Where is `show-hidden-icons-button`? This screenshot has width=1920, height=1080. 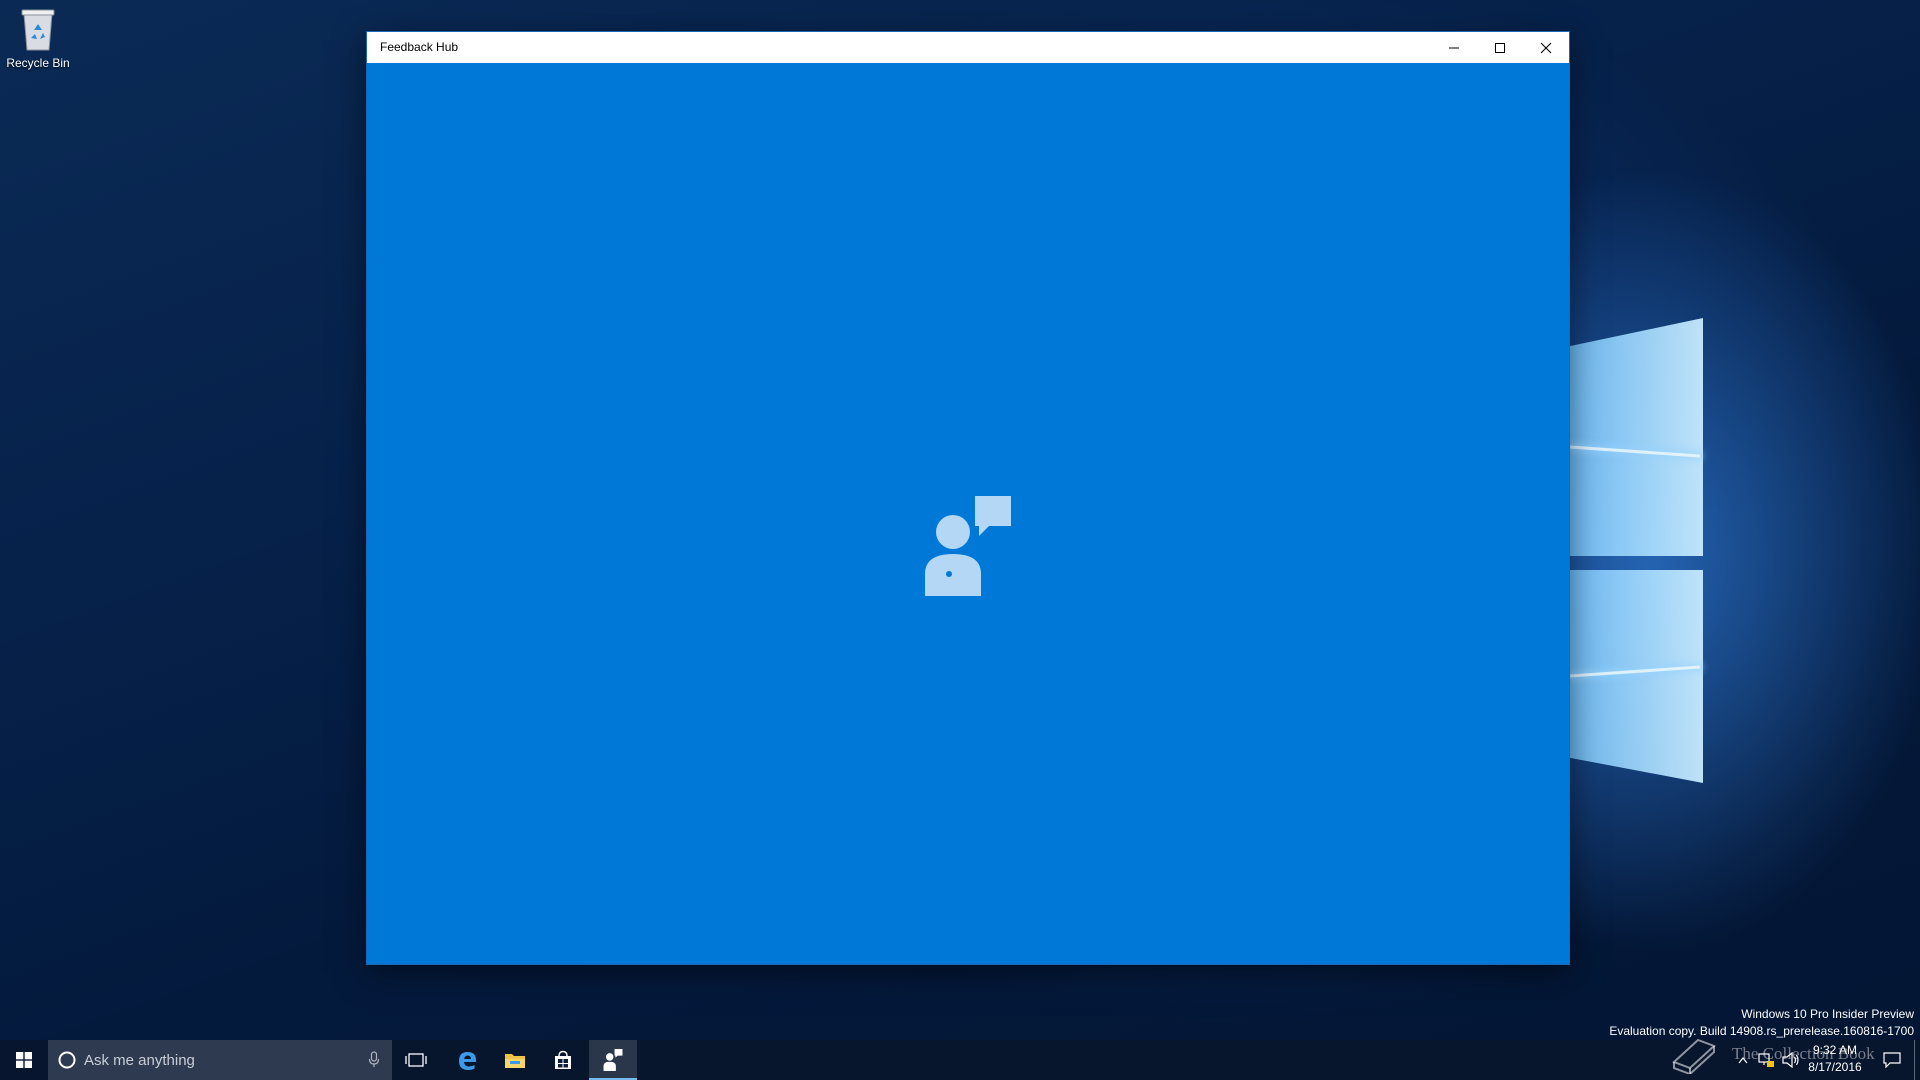
show-hidden-icons-button is located at coordinates (1743, 1060).